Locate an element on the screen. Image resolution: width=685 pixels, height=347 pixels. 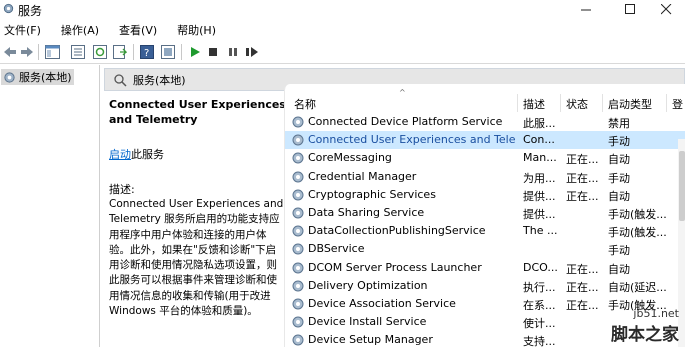
menu-bar: 文件(F) 操作(A) 查看(V) 帮助(H) is located at coordinates (342, 29).